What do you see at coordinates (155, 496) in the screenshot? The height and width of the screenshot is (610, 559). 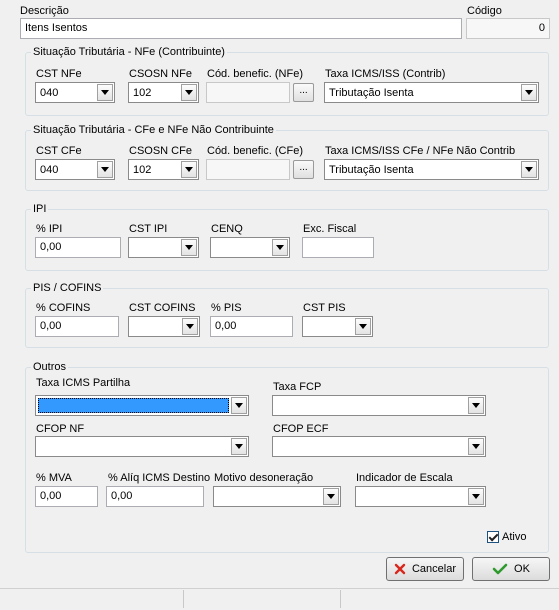 I see `aliq-destino-field: 0,00` at bounding box center [155, 496].